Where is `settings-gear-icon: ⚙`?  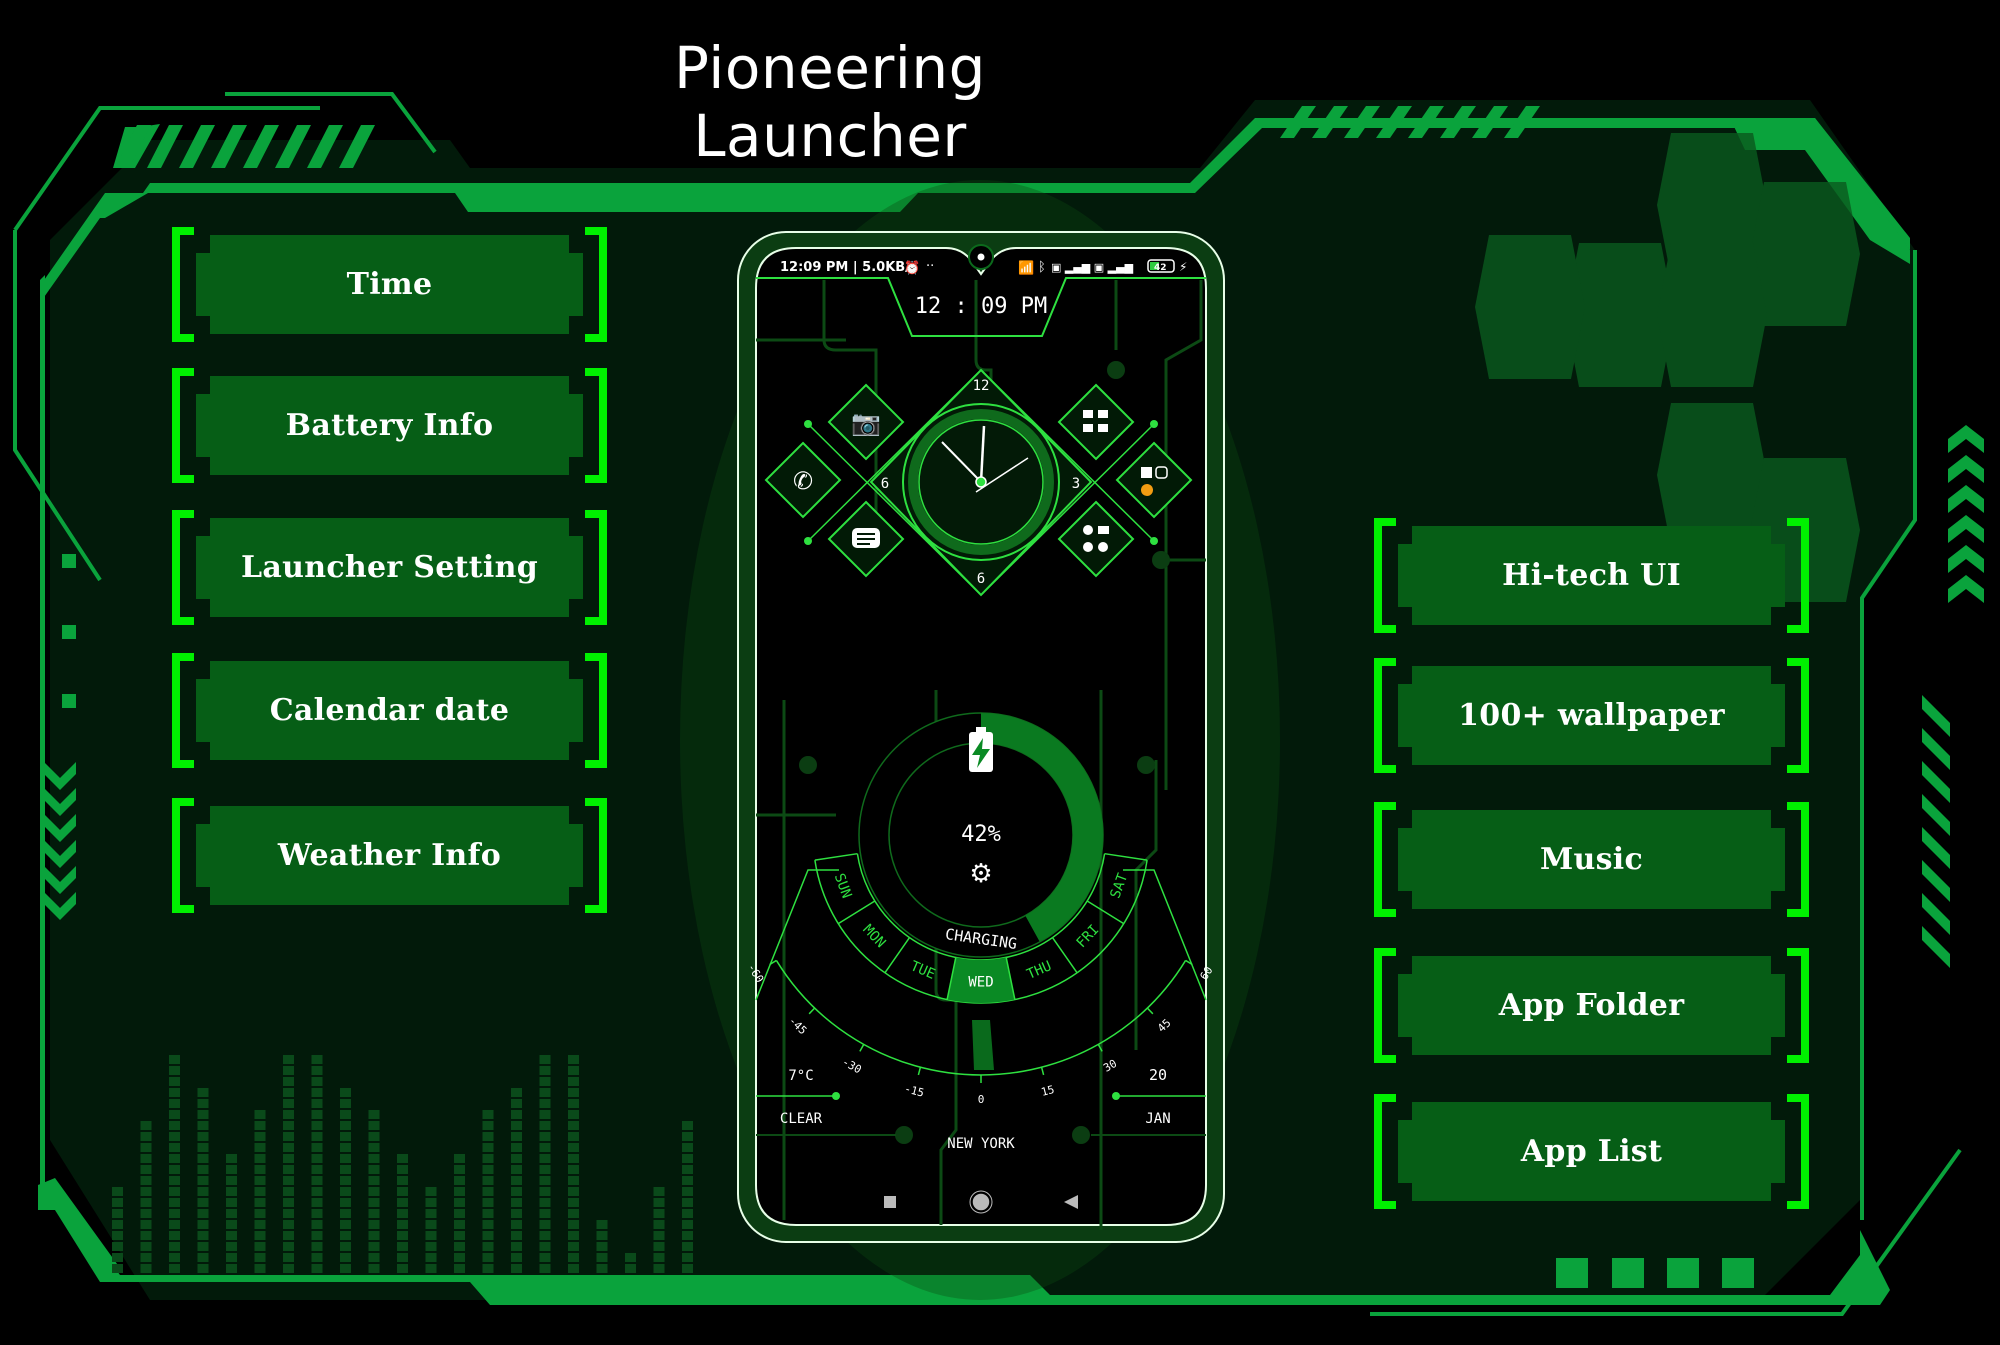
settings-gear-icon: ⚙ is located at coordinates (980, 874).